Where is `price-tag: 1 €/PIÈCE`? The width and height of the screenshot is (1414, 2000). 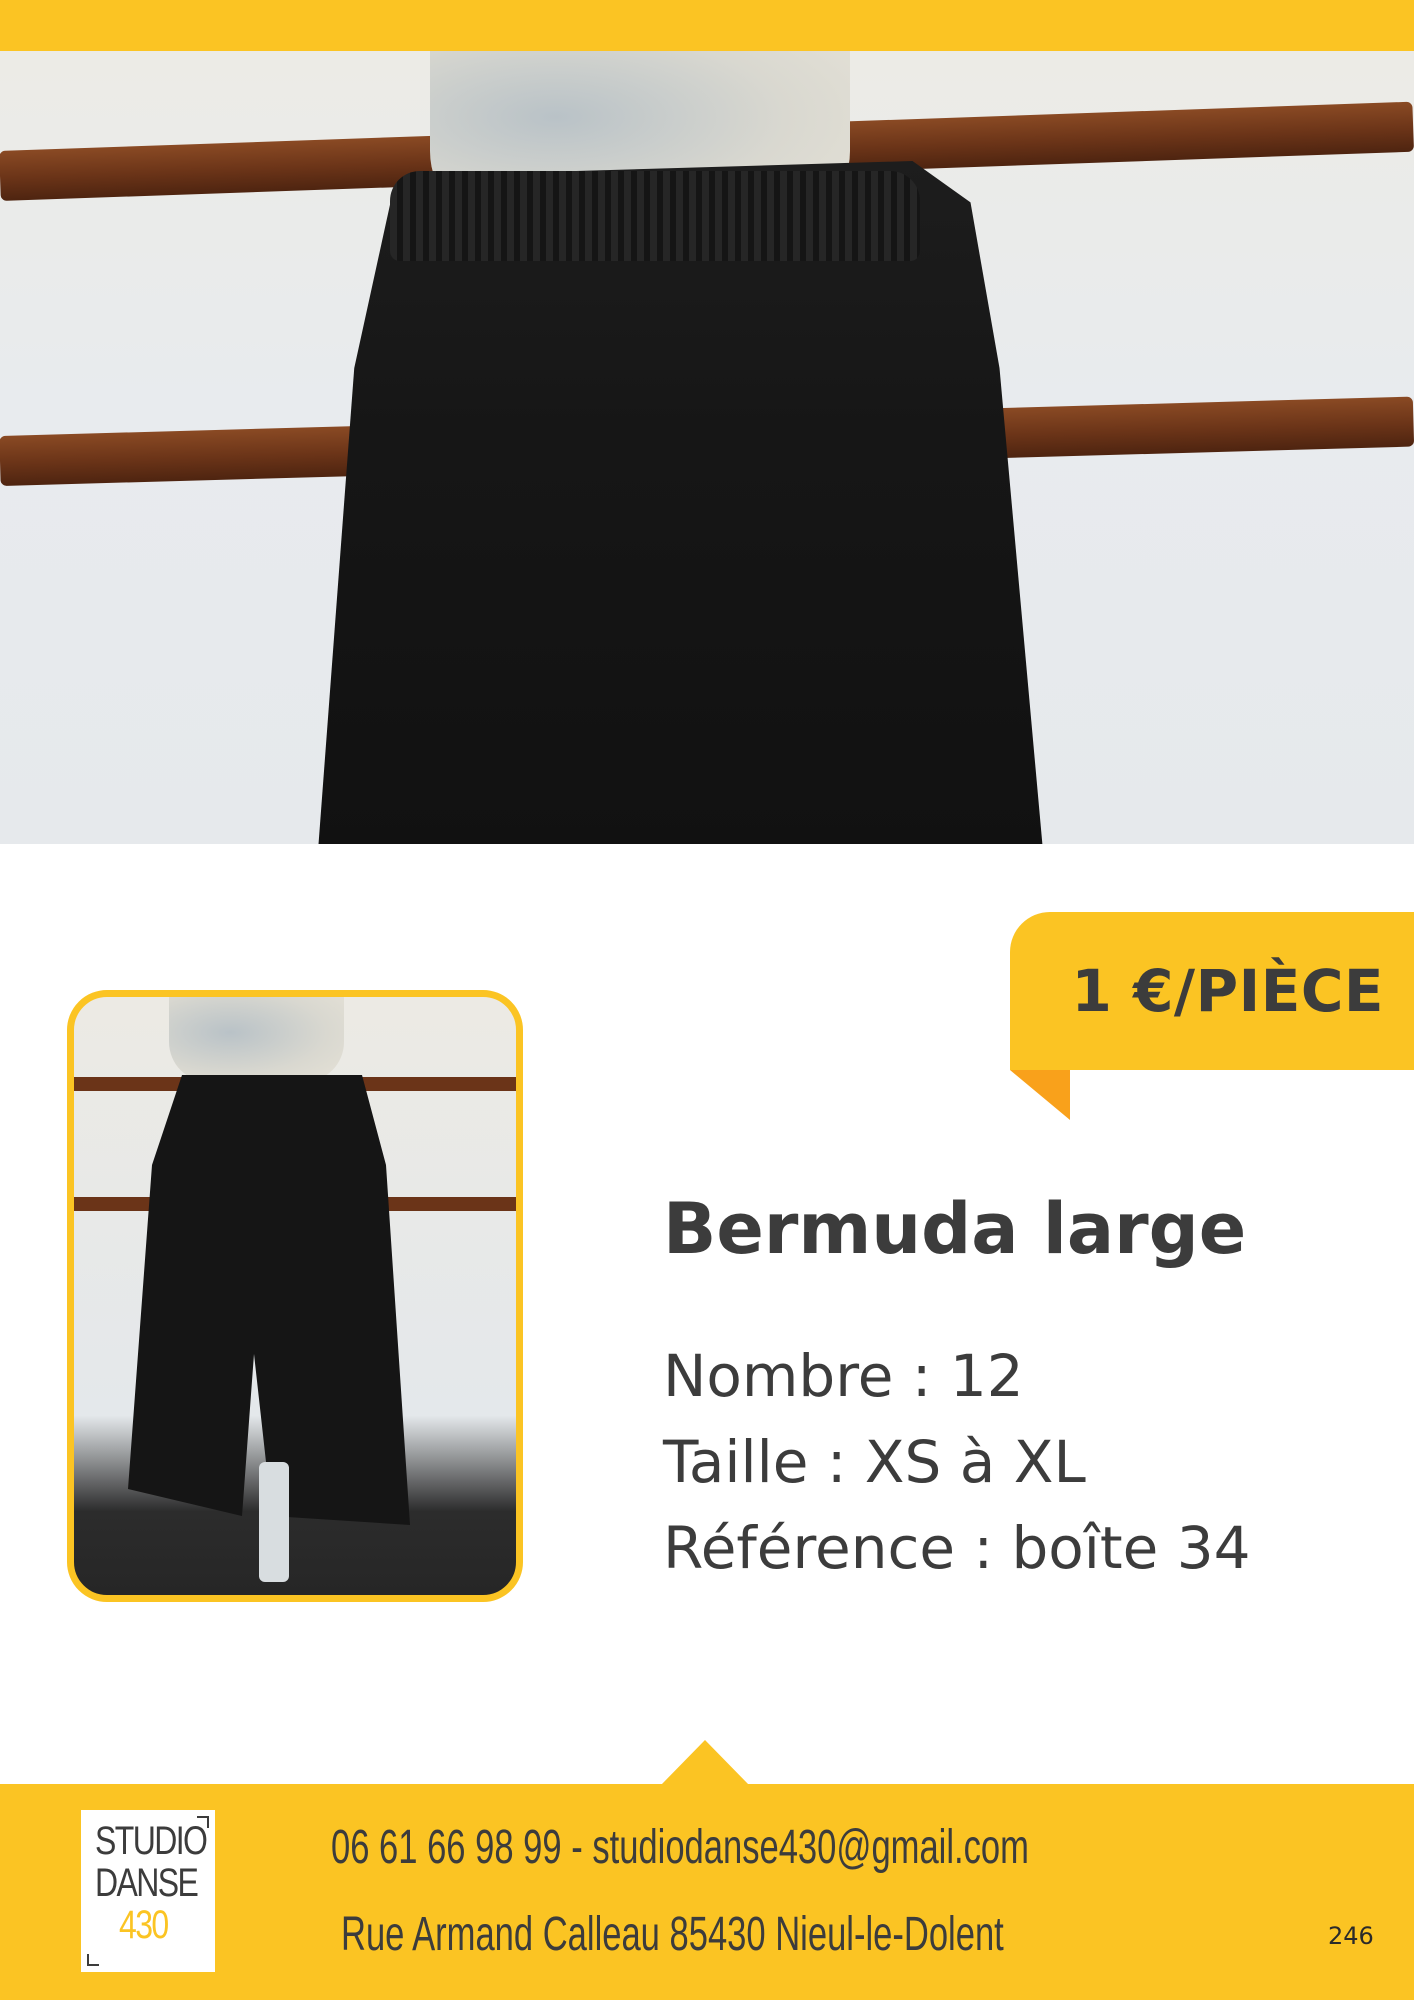 price-tag: 1 €/PIÈCE is located at coordinates (1212, 991).